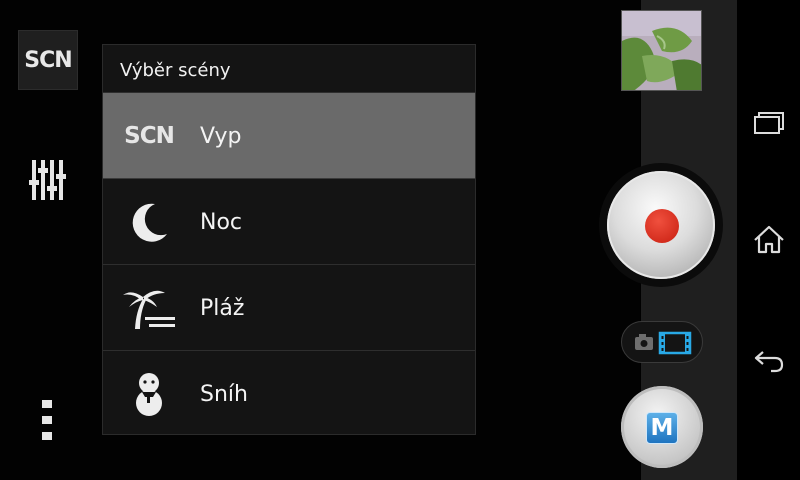 The image size is (800, 480). I want to click on scene-option-label: Noc, so click(221, 222).